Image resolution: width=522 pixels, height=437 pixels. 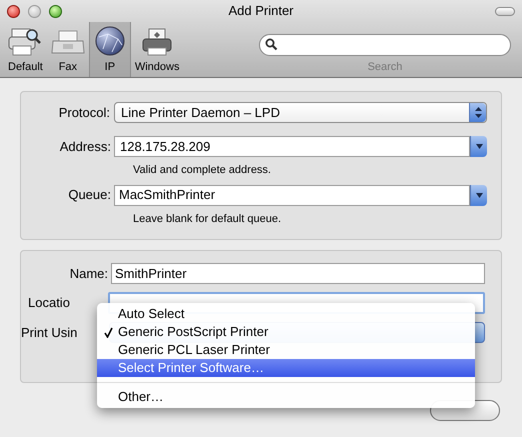 I want to click on close-button, so click(x=13, y=11).